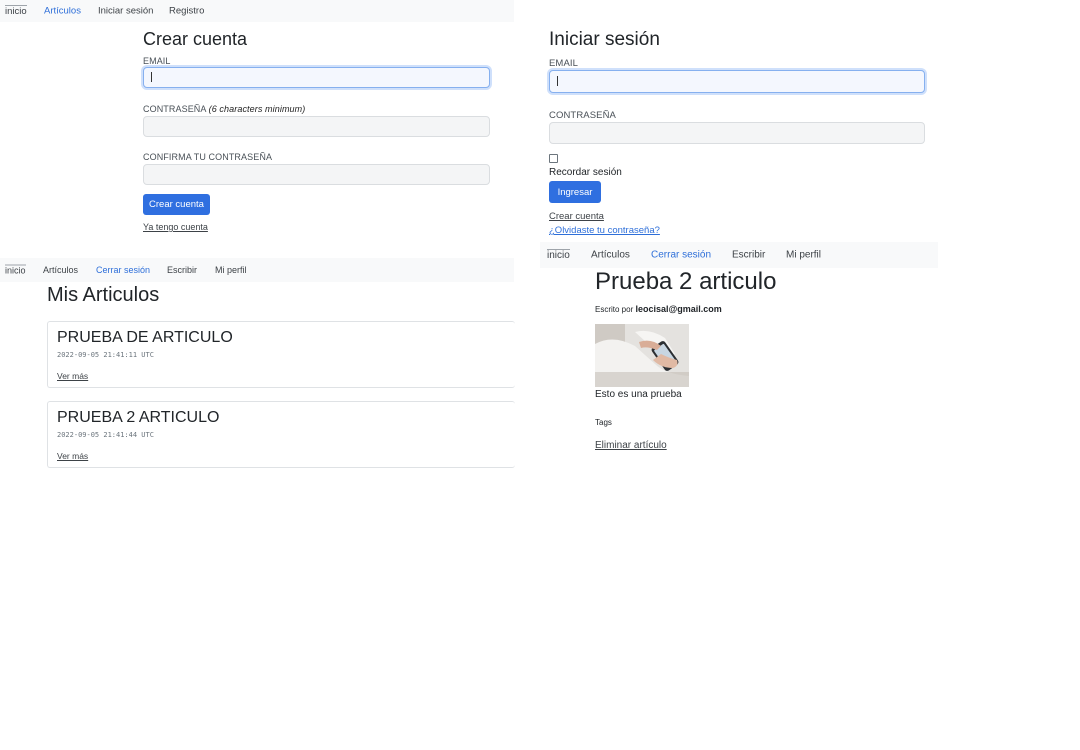 The height and width of the screenshot is (750, 1080). What do you see at coordinates (737, 81) in the screenshot?
I see `login-email-input` at bounding box center [737, 81].